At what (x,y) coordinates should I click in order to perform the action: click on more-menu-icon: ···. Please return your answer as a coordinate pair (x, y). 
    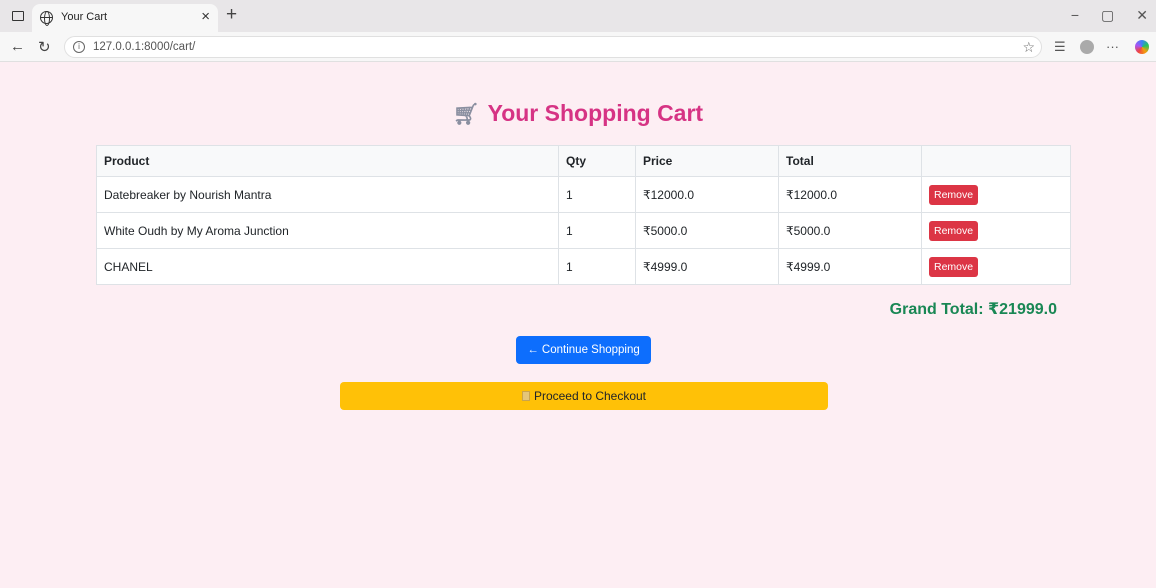
    Looking at the image, I should click on (1112, 46).